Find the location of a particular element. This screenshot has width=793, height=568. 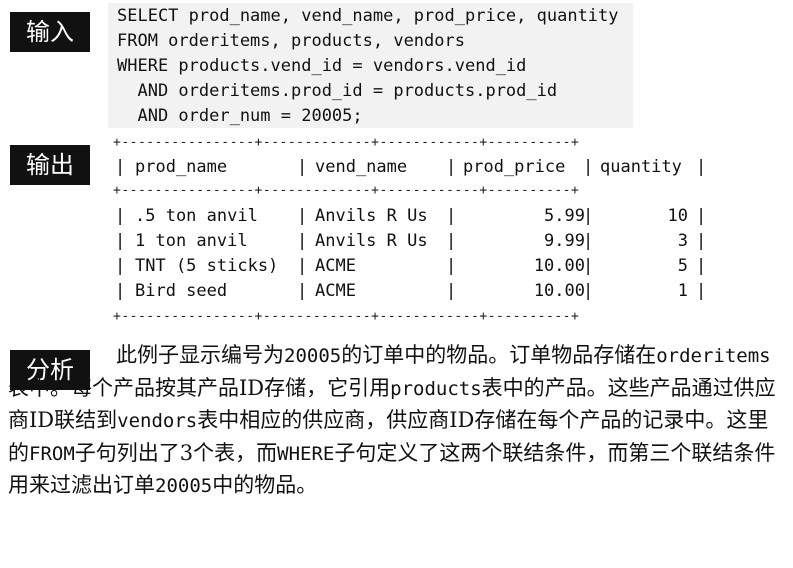

header-prod-price: prod_price is located at coordinates (514, 167).